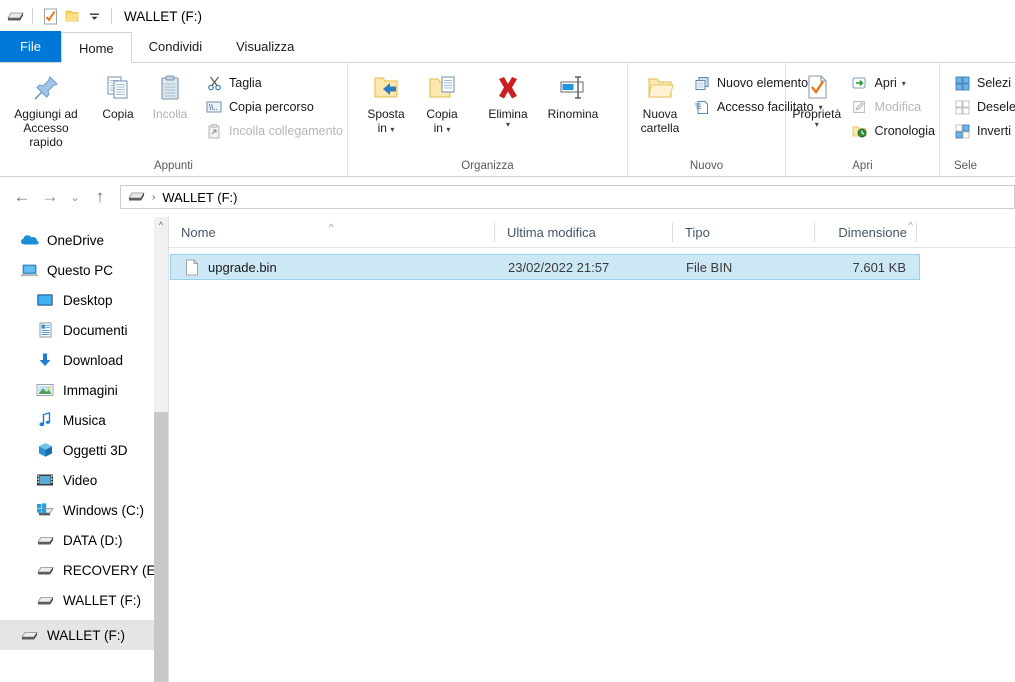  Describe the element at coordinates (84, 330) in the screenshot. I see `nav-item-documenti: Documenti` at that location.